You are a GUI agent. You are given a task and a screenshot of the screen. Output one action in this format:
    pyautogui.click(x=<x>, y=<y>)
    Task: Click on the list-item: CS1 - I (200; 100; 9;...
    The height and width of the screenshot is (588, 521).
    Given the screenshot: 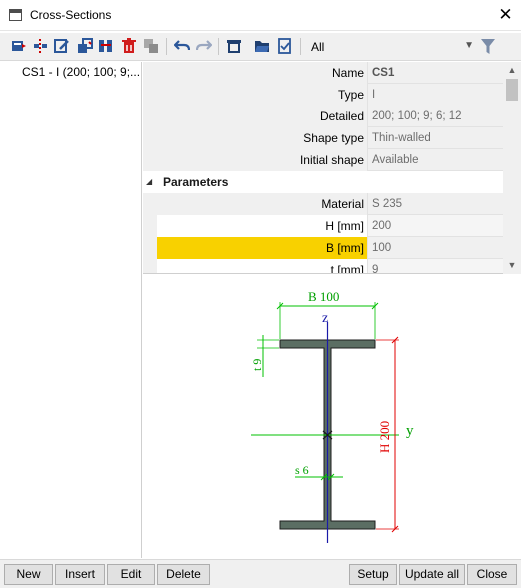 What is the action you would take?
    pyautogui.click(x=81, y=72)
    